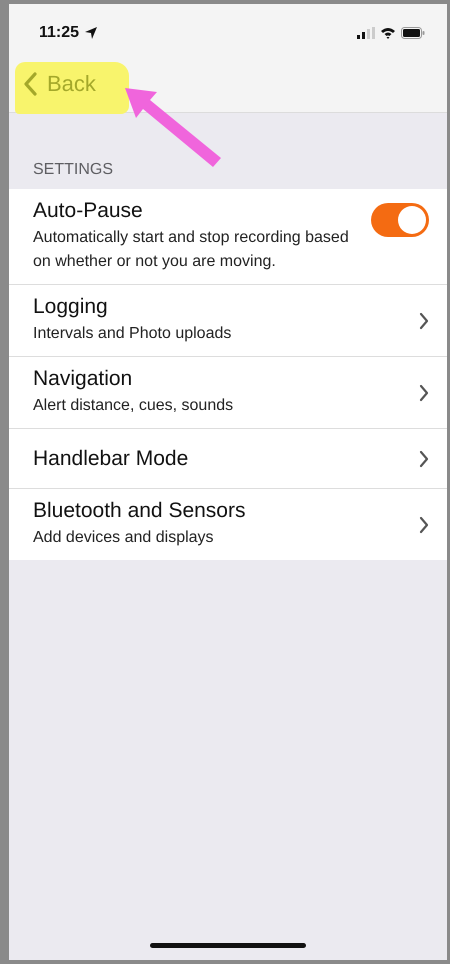 This screenshot has height=964, width=450. I want to click on settings-row: Logging Intervals and Photo uploads, so click(228, 321).